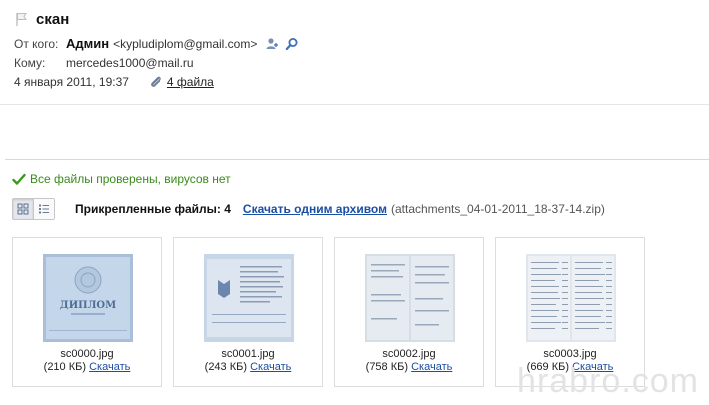  What do you see at coordinates (156, 81) in the screenshot?
I see `paperclip-icon` at bounding box center [156, 81].